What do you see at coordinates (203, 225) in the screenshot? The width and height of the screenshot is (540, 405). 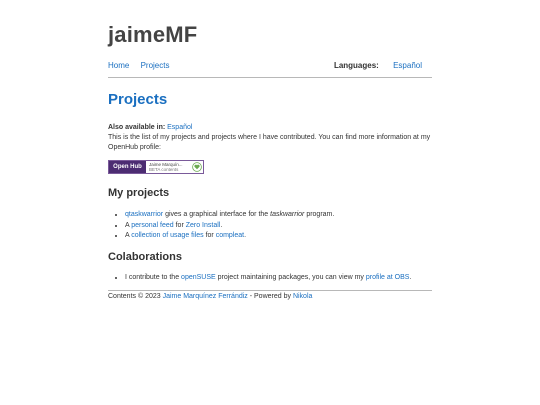 I see `zero-install-link: Zero Install` at bounding box center [203, 225].